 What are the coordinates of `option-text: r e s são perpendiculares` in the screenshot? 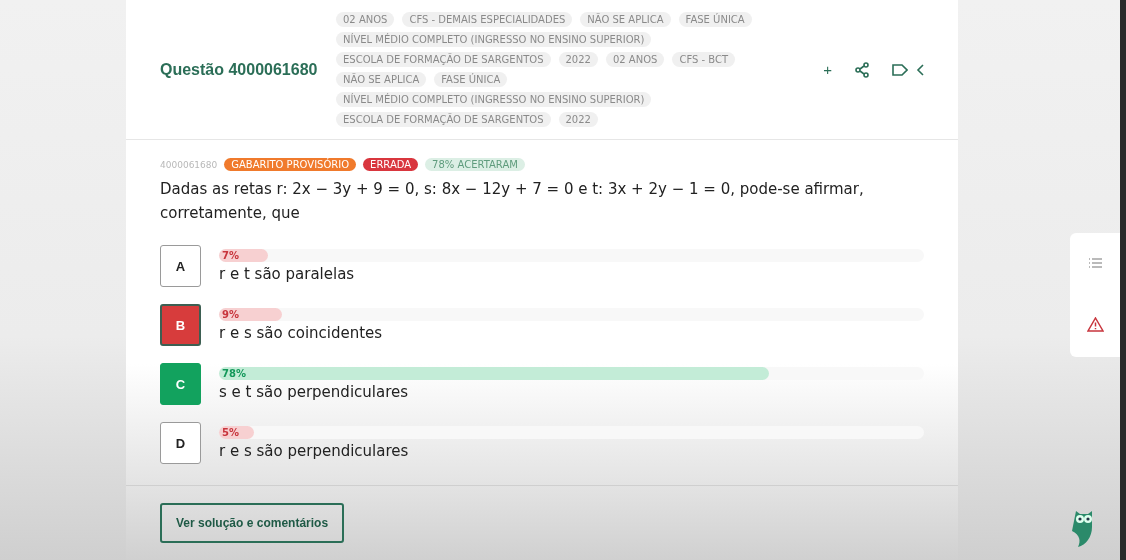 It's located at (314, 451).